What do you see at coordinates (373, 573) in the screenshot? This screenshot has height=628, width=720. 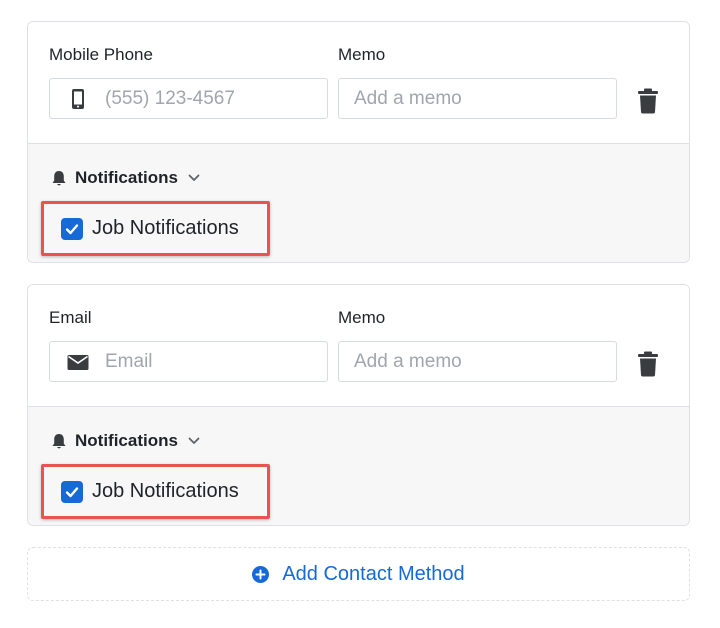 I see `add-contact-method-label: Add Contact Method` at bounding box center [373, 573].